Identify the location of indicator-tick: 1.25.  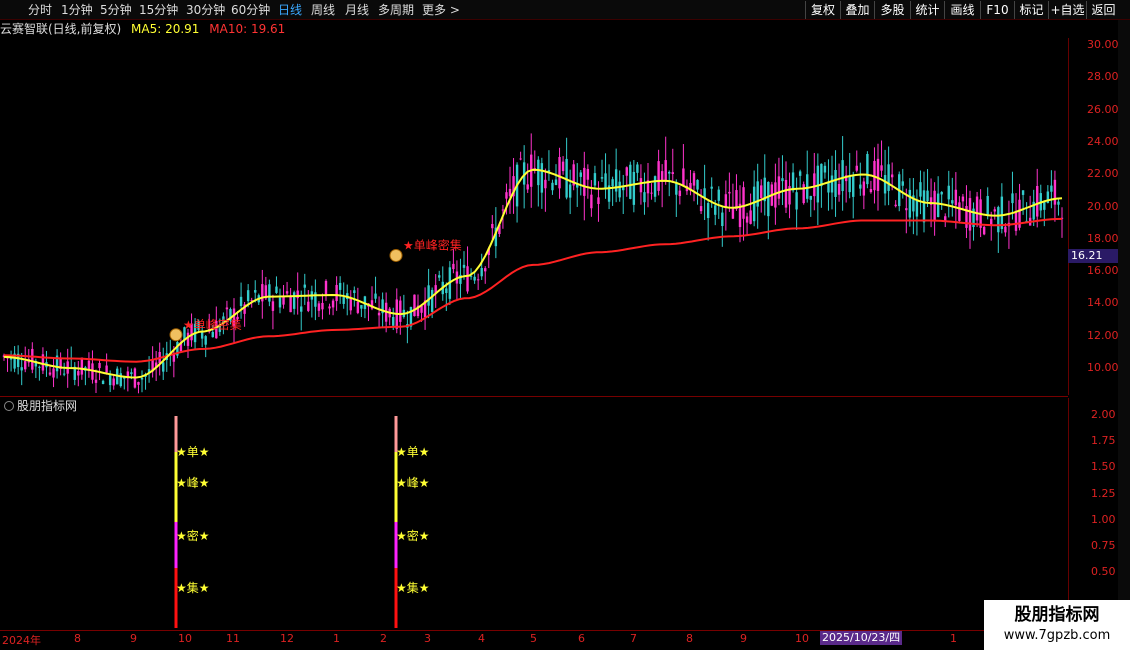
(1103, 493).